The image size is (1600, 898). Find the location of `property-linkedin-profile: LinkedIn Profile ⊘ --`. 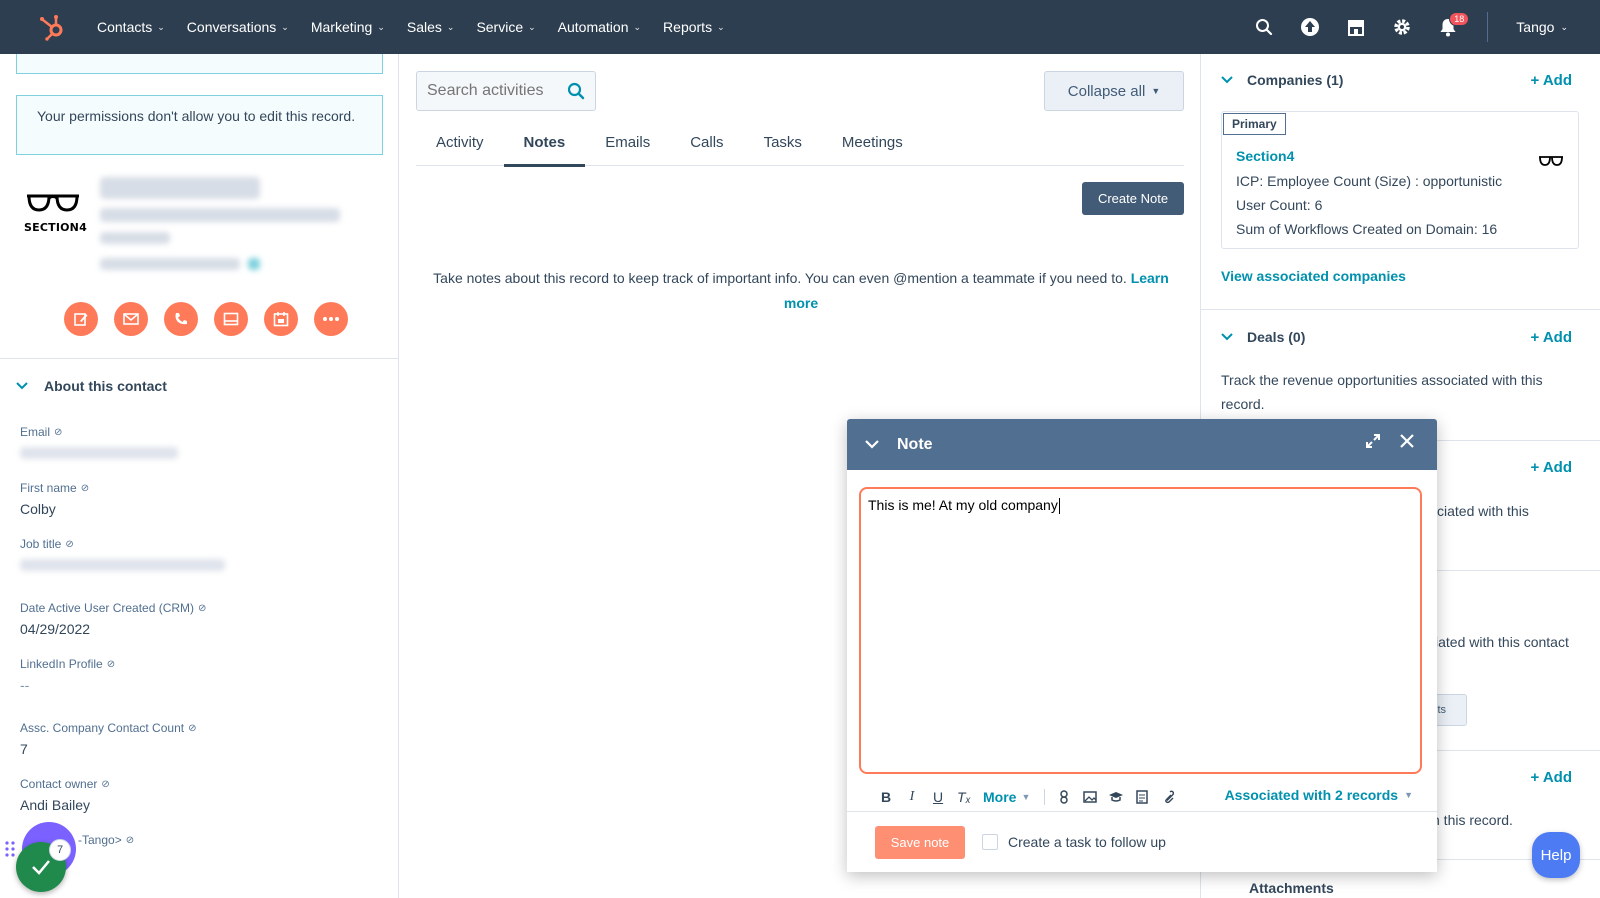

property-linkedin-profile: LinkedIn Profile ⊘ -- is located at coordinates (67, 675).